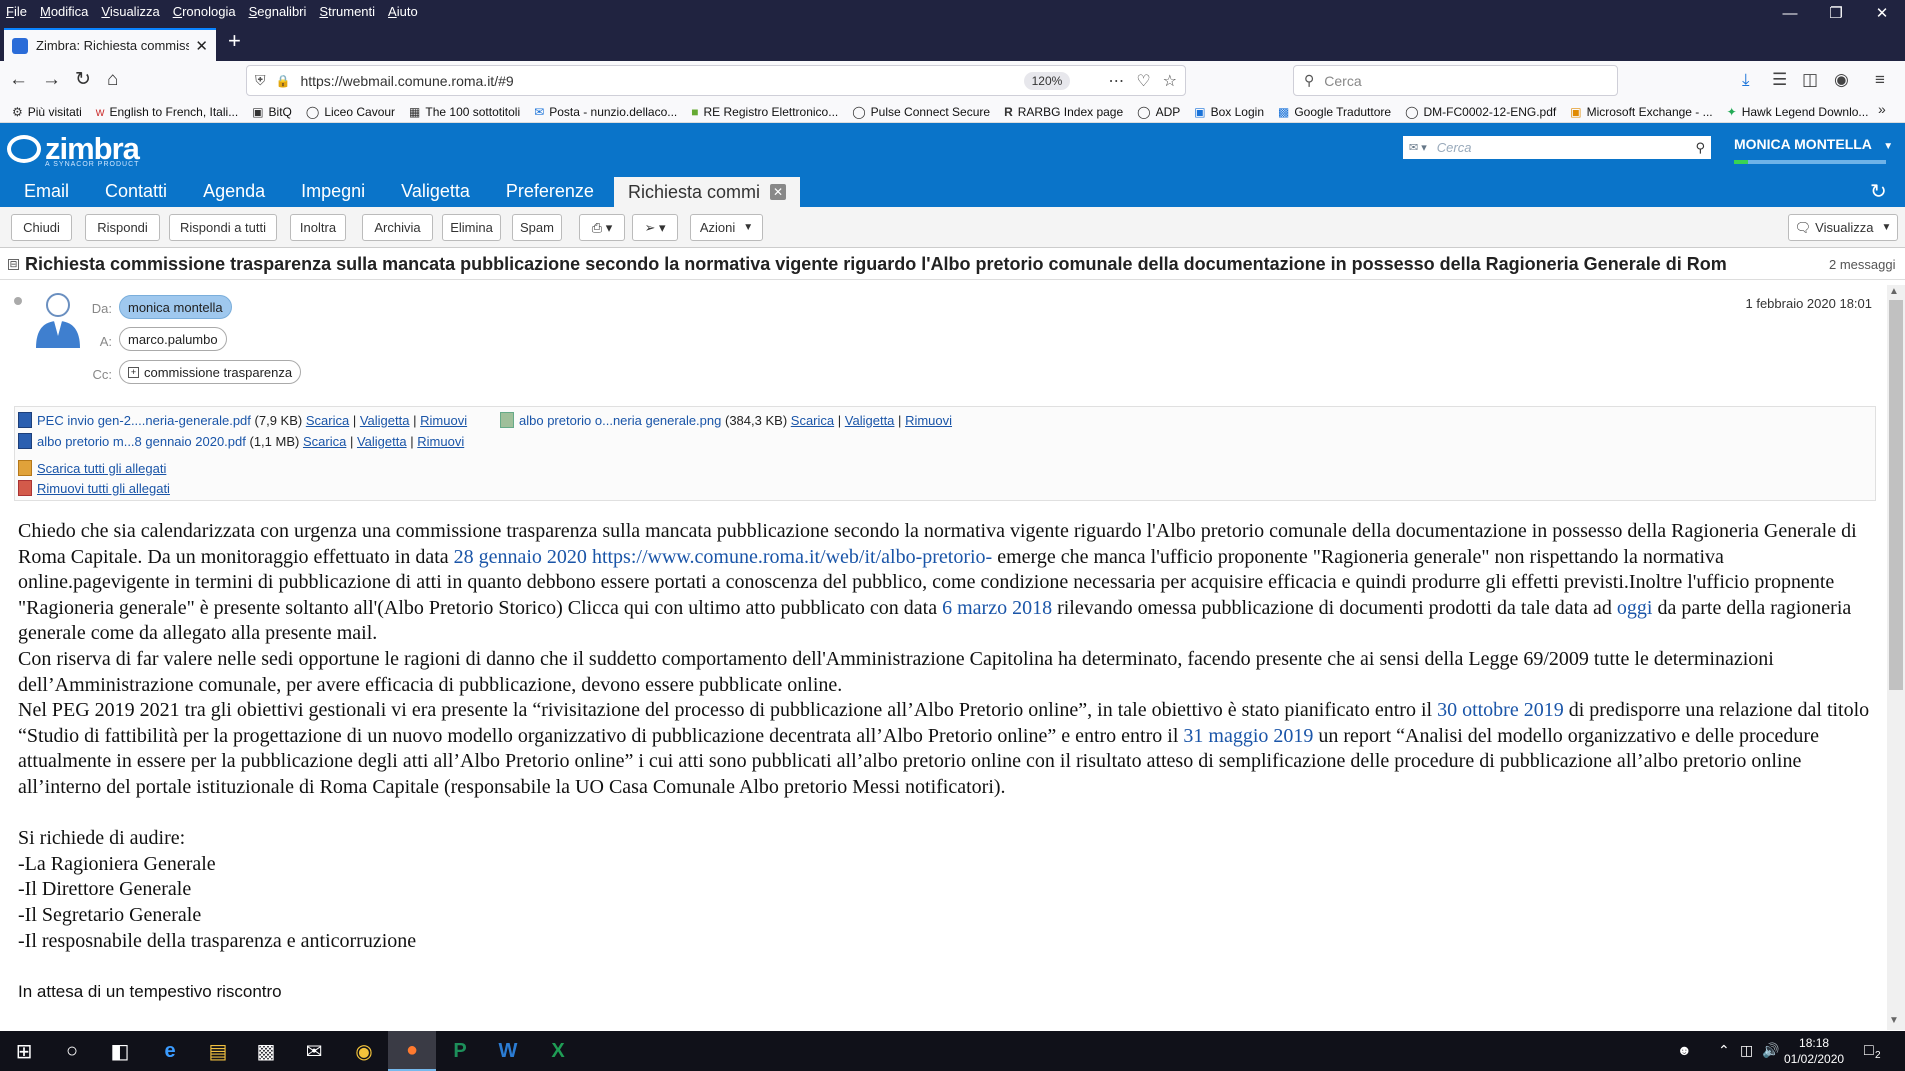  Describe the element at coordinates (130, 11) in the screenshot. I see `menu-visualizza: Visualizza` at that location.